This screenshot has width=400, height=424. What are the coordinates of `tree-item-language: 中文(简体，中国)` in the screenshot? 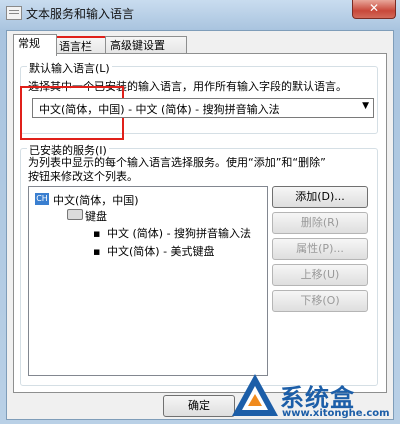 It's located at (96, 200).